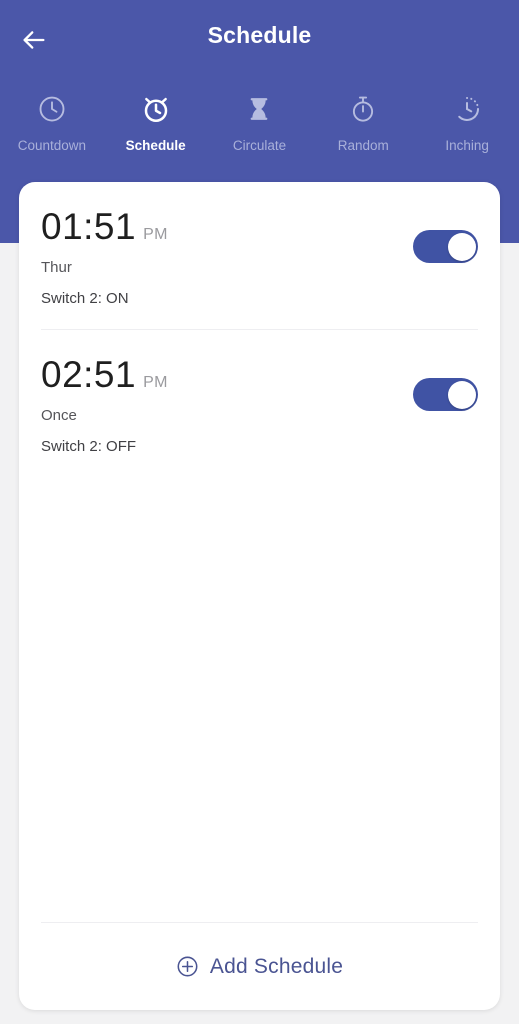 This screenshot has height=1024, width=519. Describe the element at coordinates (156, 109) in the screenshot. I see `alarm-clock-icon` at that location.